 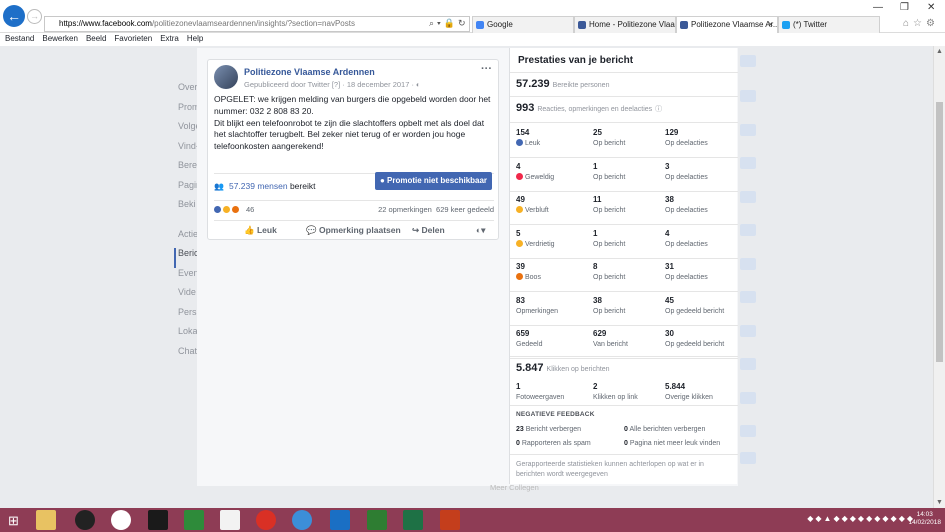 I want to click on twitter-icon, so click(x=786, y=25).